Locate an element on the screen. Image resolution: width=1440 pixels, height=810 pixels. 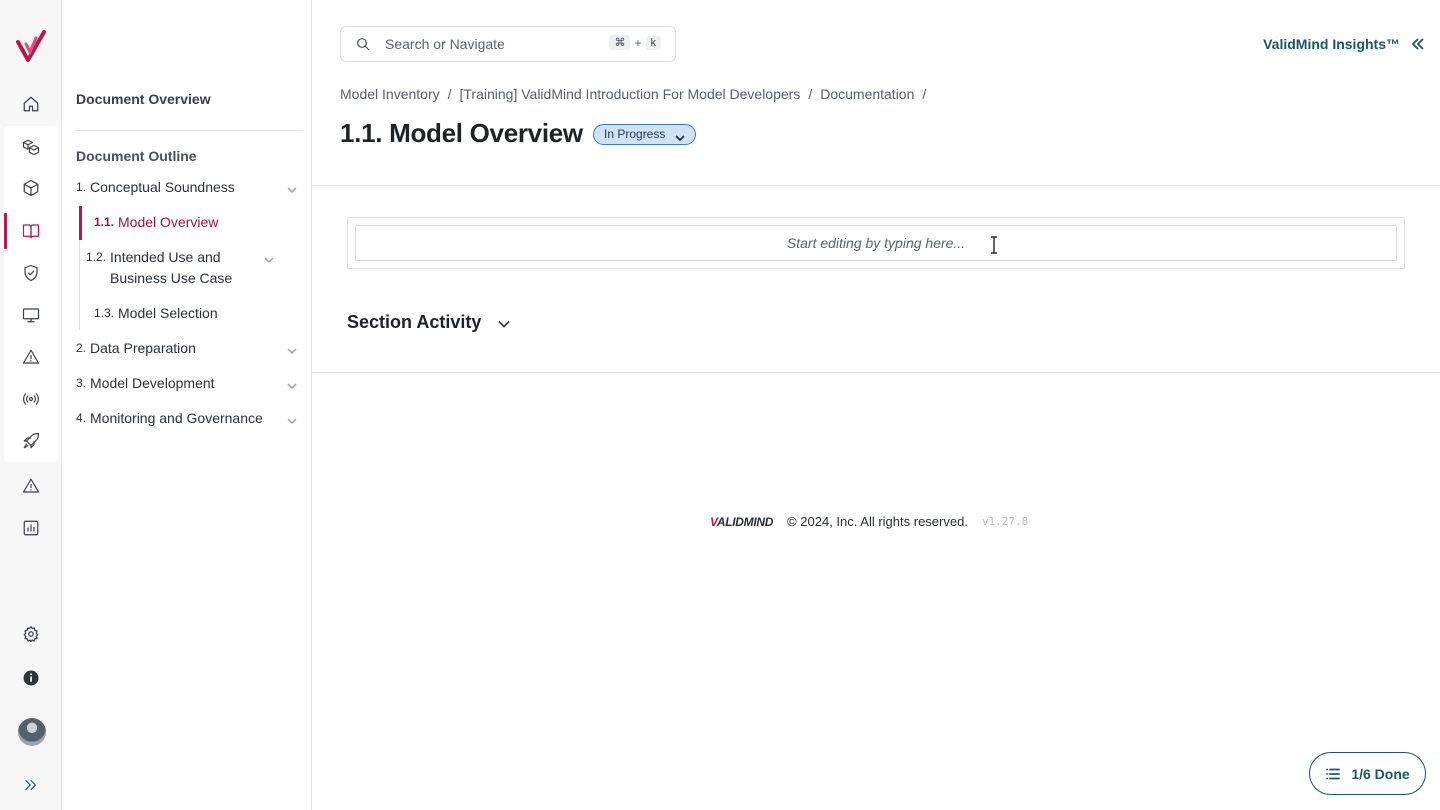
outline-item-number: 4. is located at coordinates (81, 418).